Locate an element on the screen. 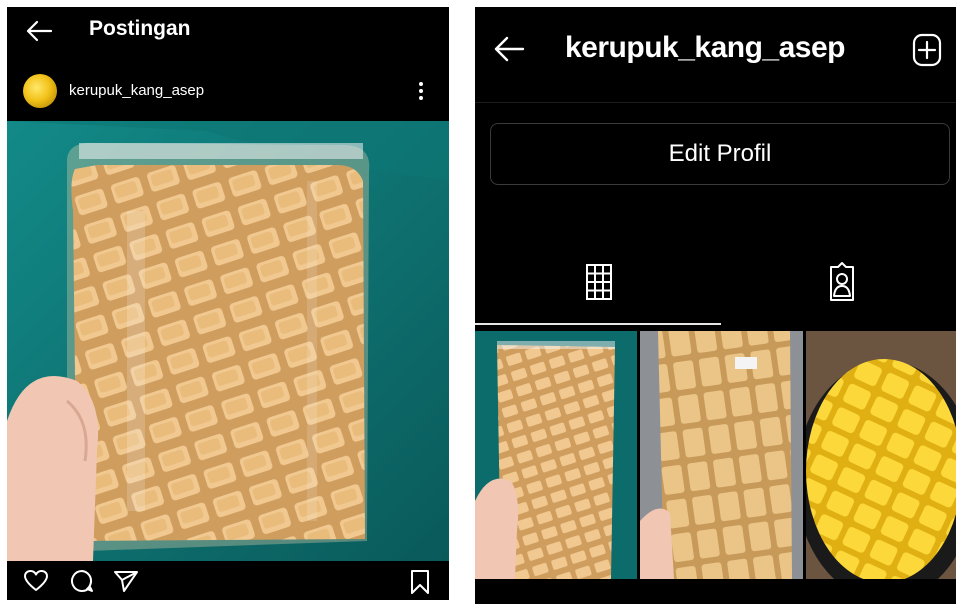 This screenshot has height=604, width=956. tab-tagged is located at coordinates (838, 285).